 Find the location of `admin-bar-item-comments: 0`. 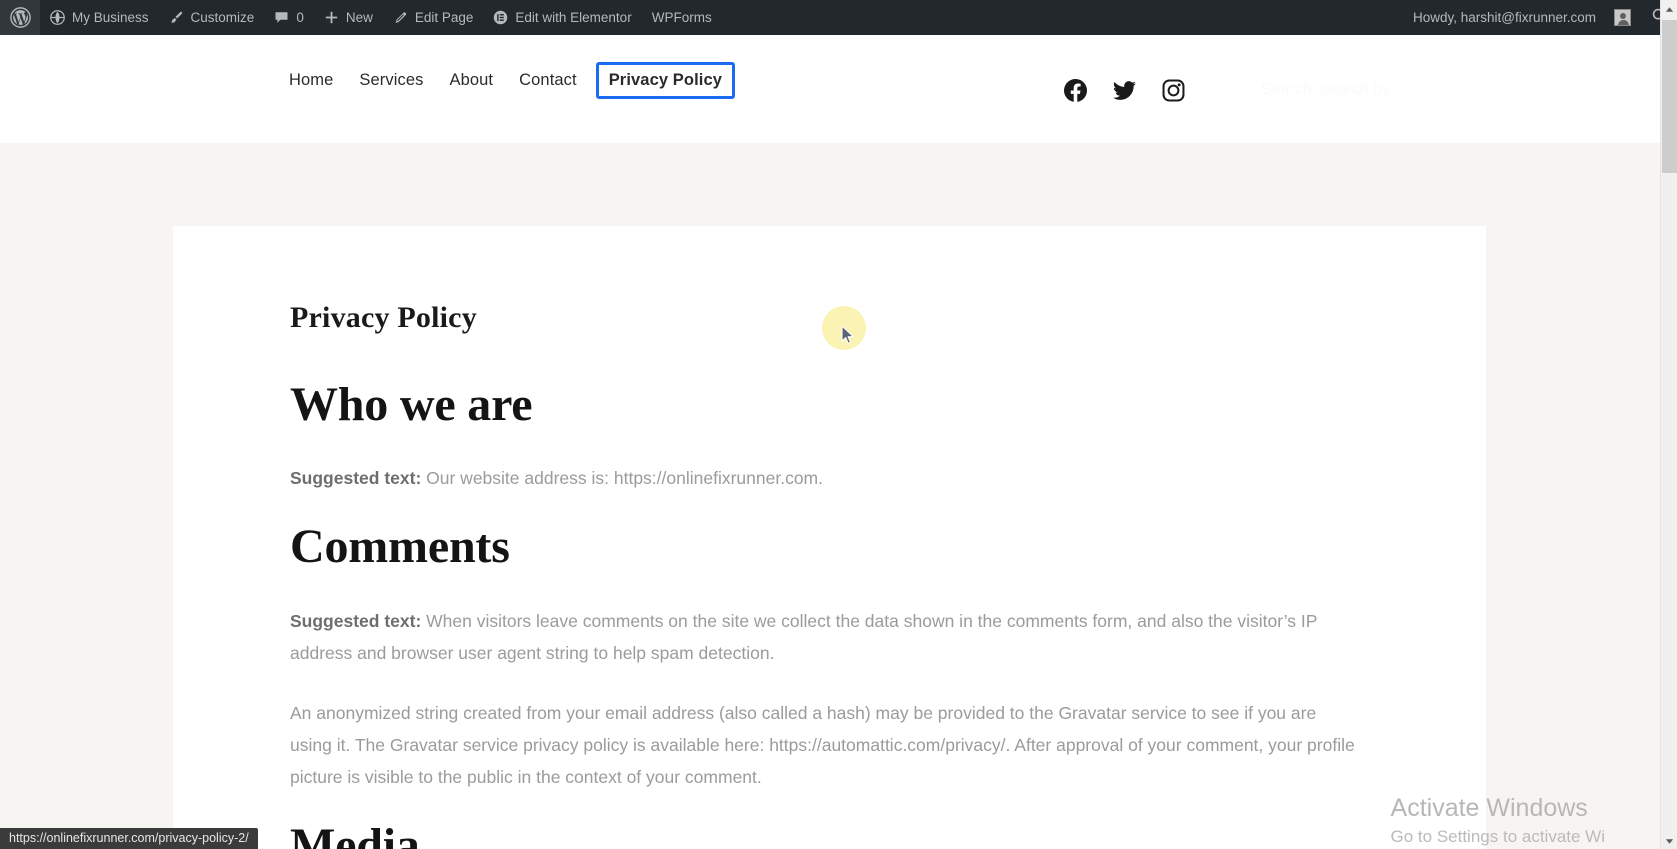

admin-bar-item-comments: 0 is located at coordinates (289, 17).